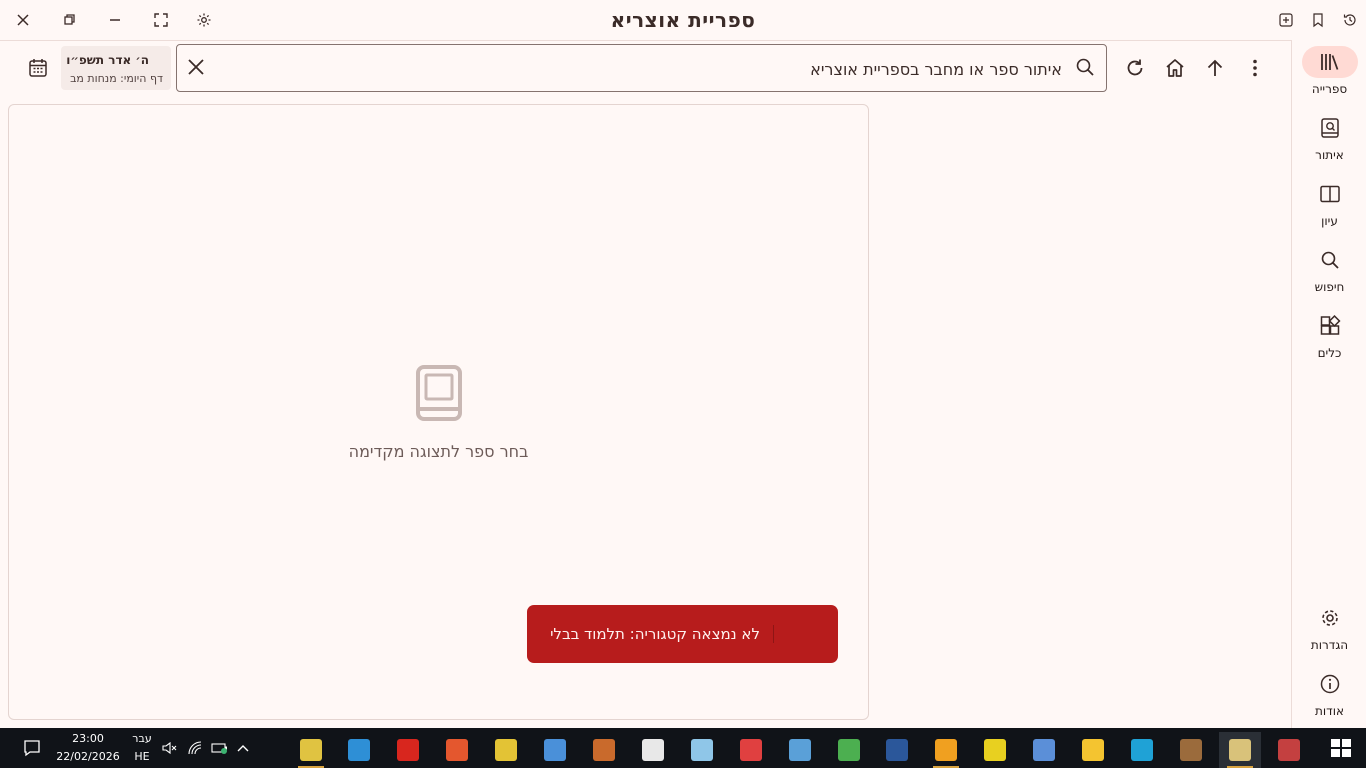 Image resolution: width=1366 pixels, height=768 pixels. I want to click on clock-date: 22/02/2026, so click(88, 756).